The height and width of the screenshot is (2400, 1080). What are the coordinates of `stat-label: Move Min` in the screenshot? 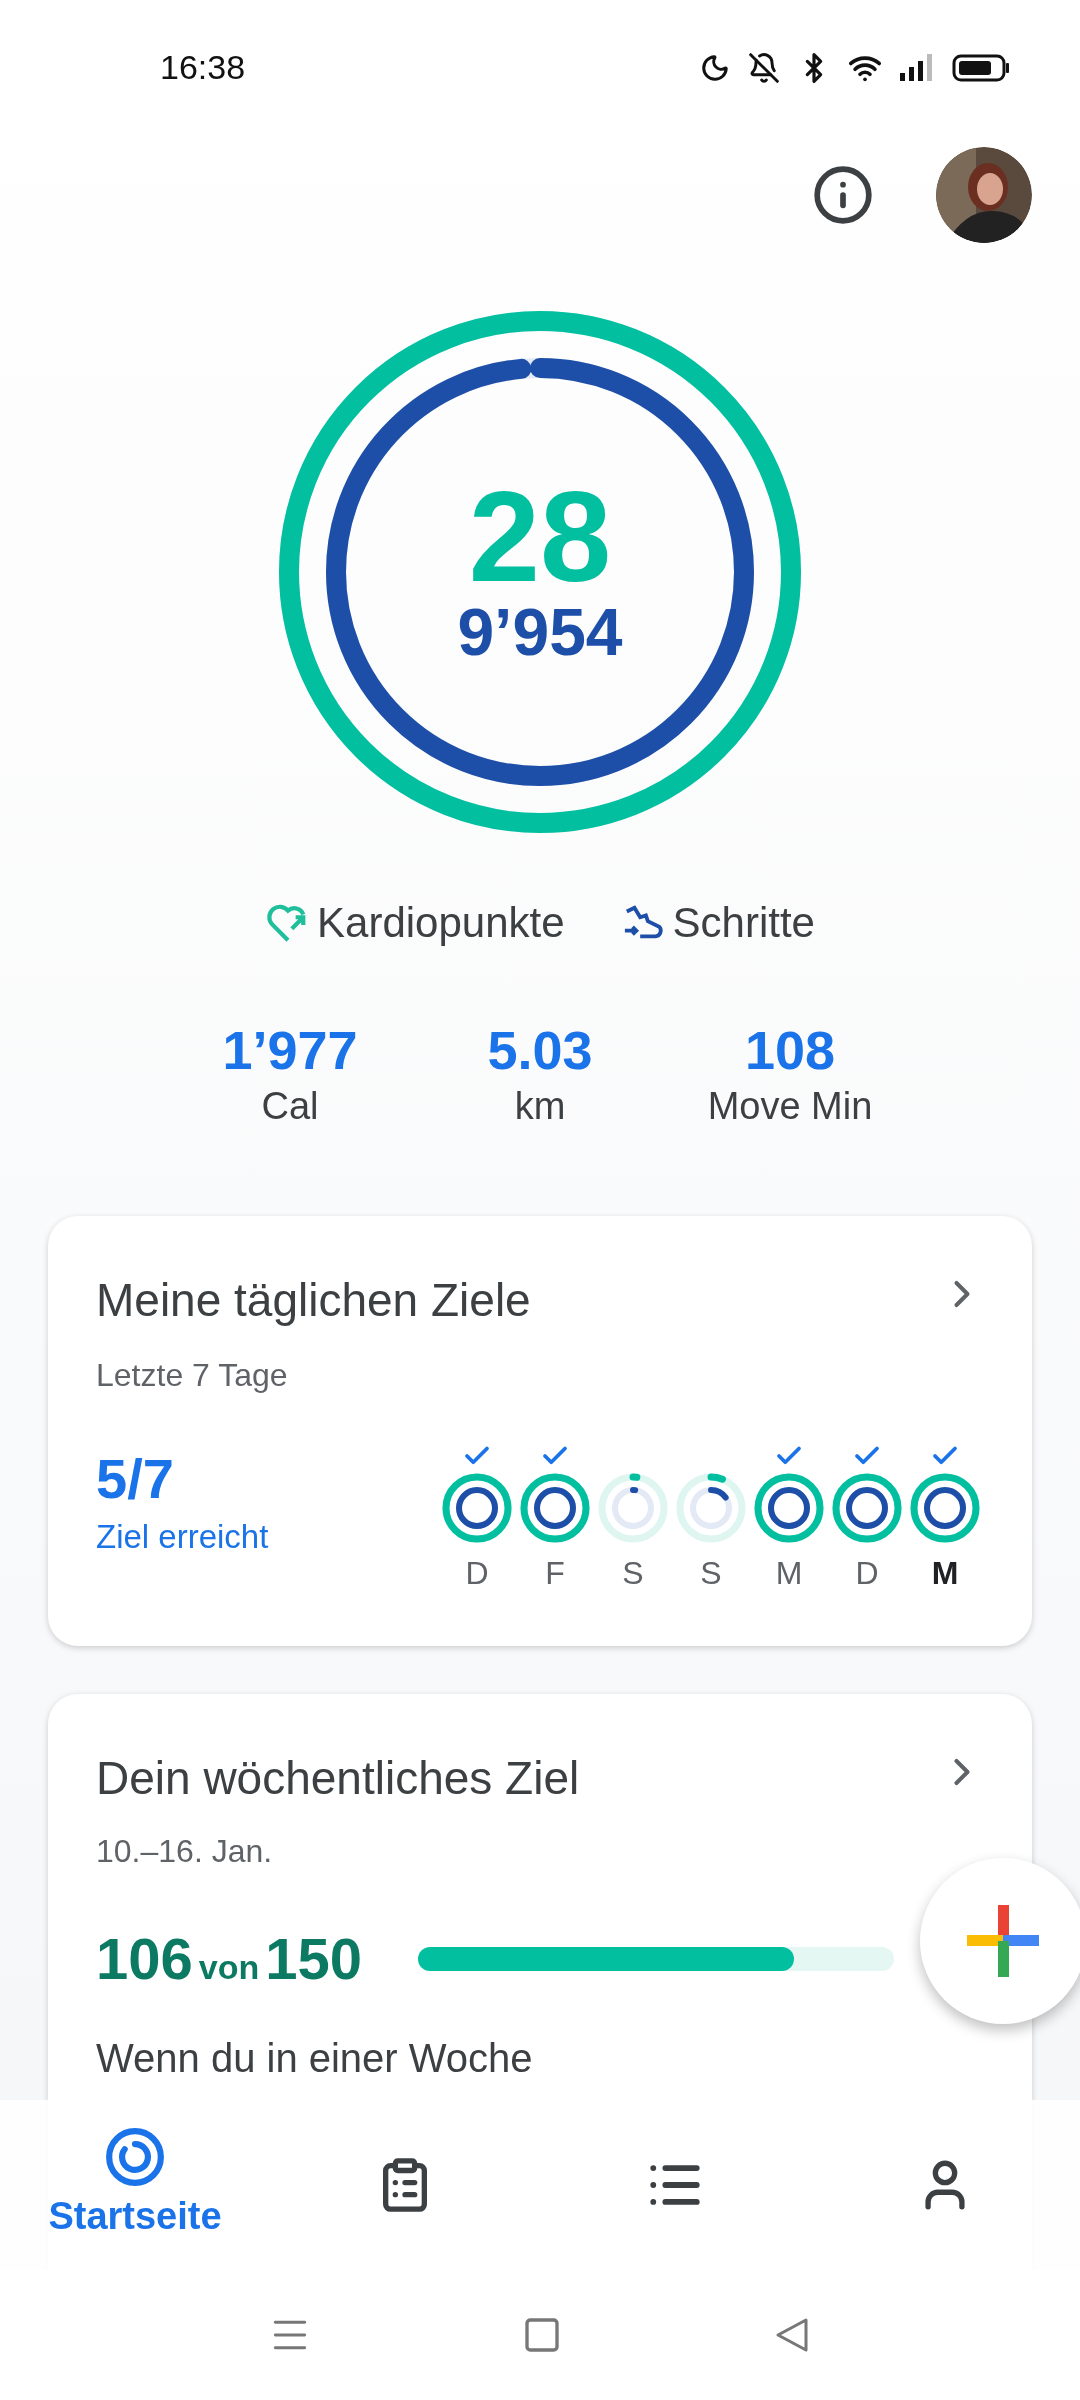 It's located at (790, 1106).